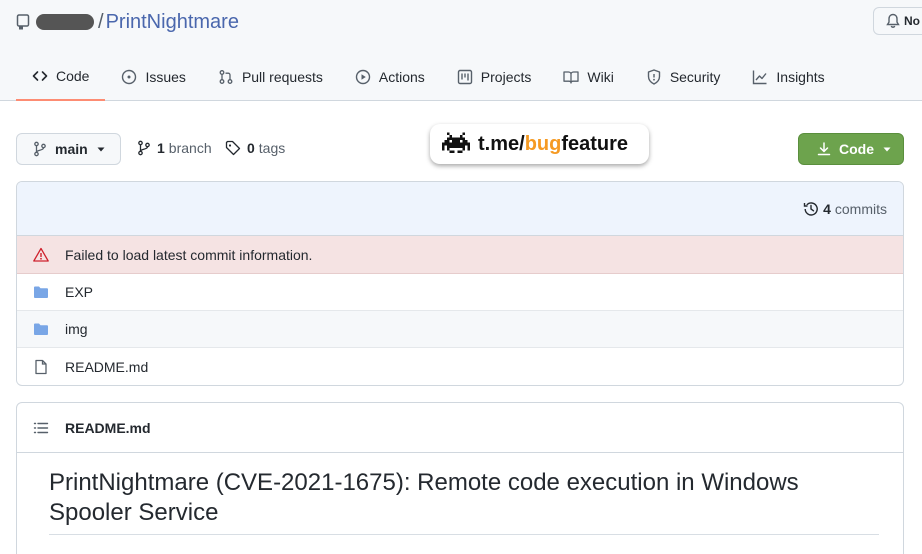 Image resolution: width=922 pixels, height=554 pixels. Describe the element at coordinates (79, 292) in the screenshot. I see `file-name: EXP` at that location.